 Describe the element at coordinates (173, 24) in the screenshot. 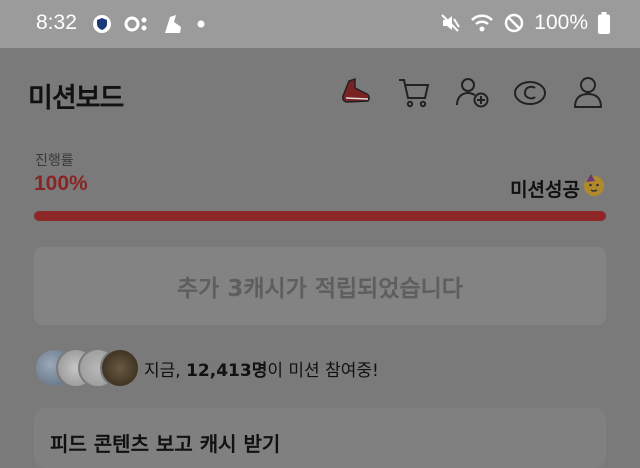

I see `sneaker-icon` at that location.